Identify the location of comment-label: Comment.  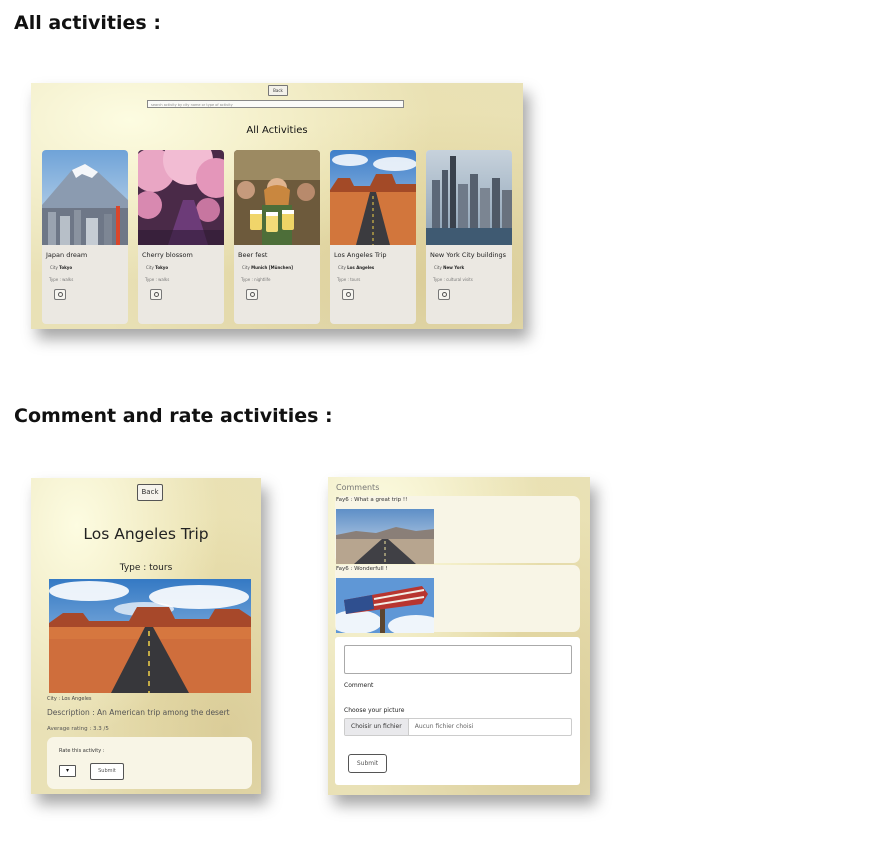
(359, 685).